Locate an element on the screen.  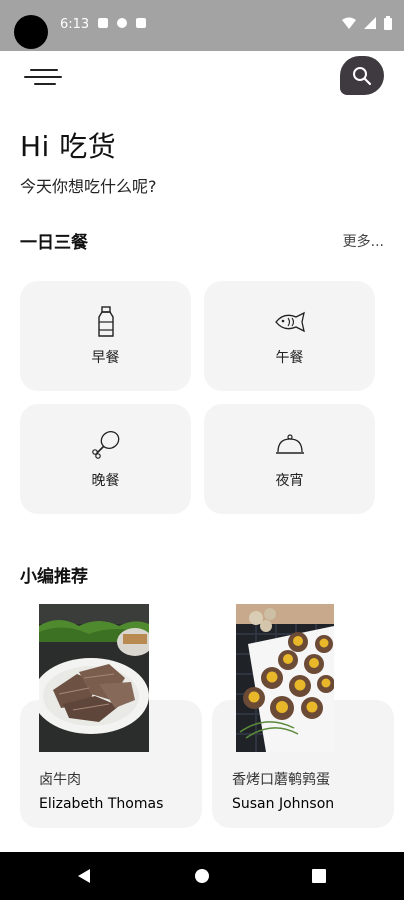
wifi-icon is located at coordinates (349, 23).